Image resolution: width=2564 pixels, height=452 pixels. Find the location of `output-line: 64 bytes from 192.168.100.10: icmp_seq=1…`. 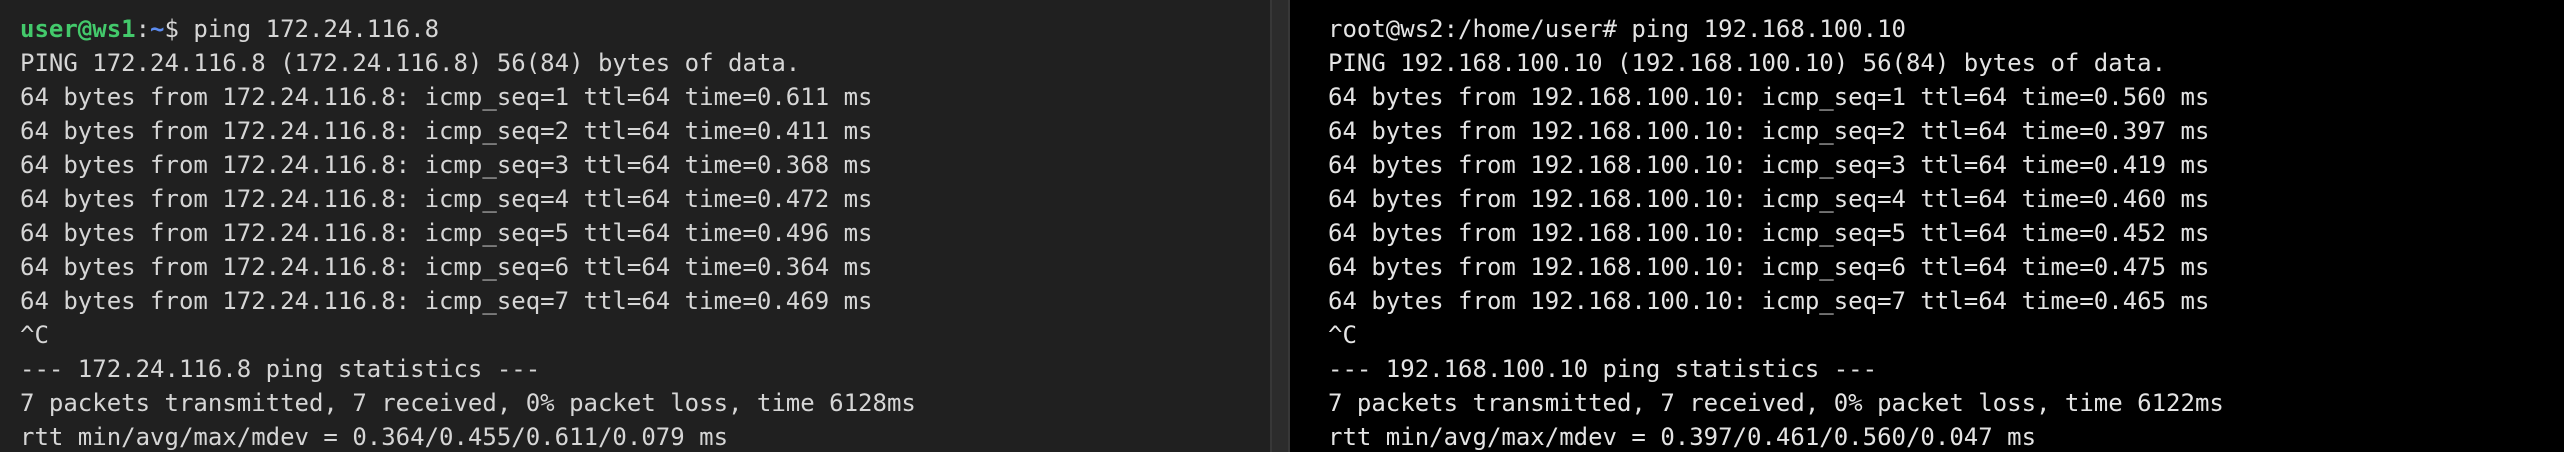

output-line: 64 bytes from 192.168.100.10: icmp_seq=1… is located at coordinates (1769, 97).